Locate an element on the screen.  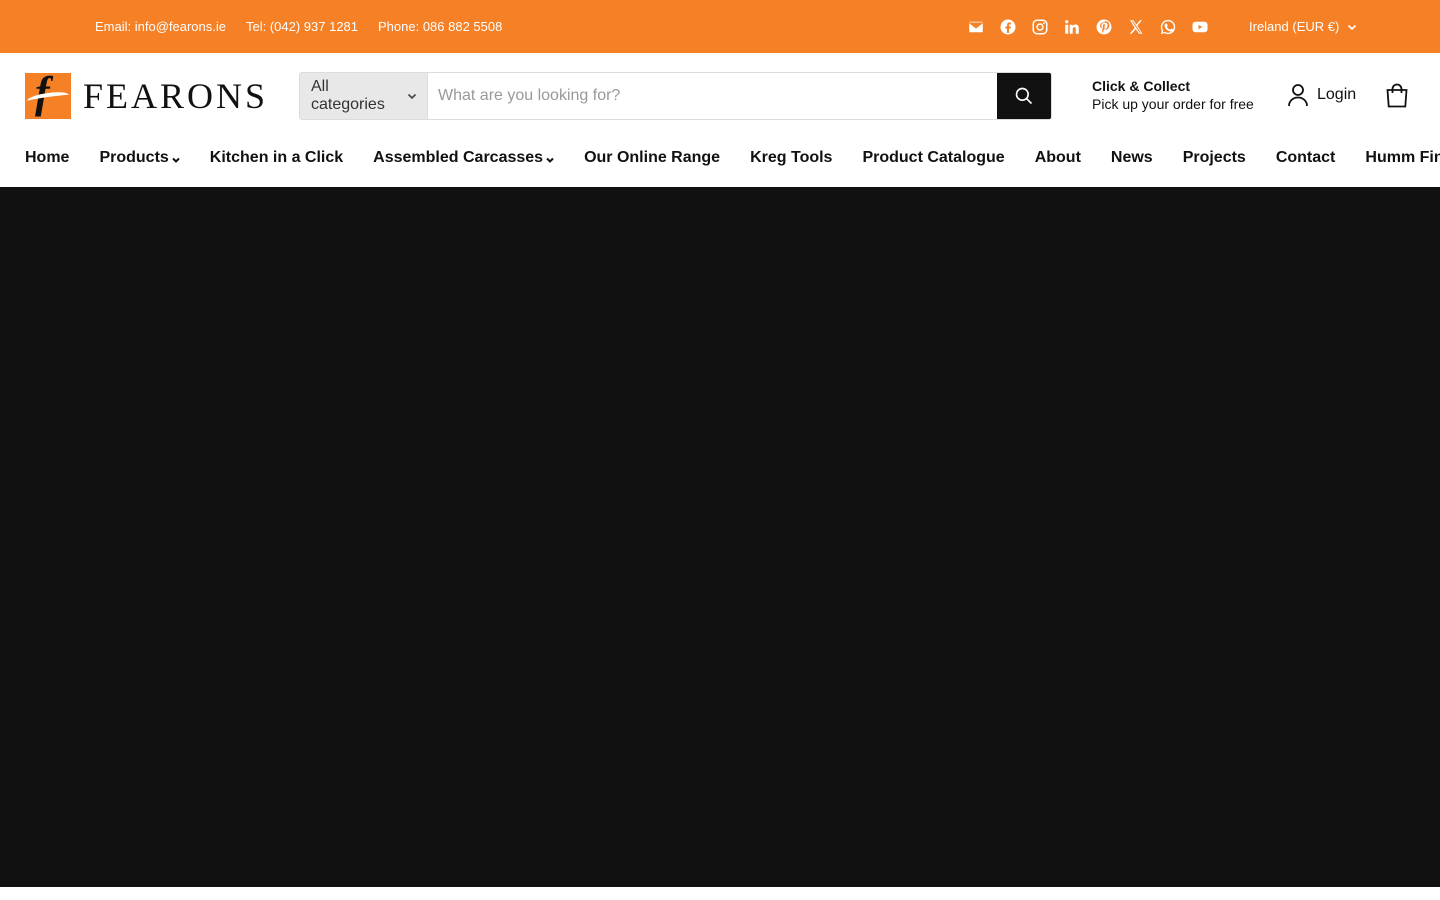
nav-item-label: Humm Finance is located at coordinates (1402, 157).